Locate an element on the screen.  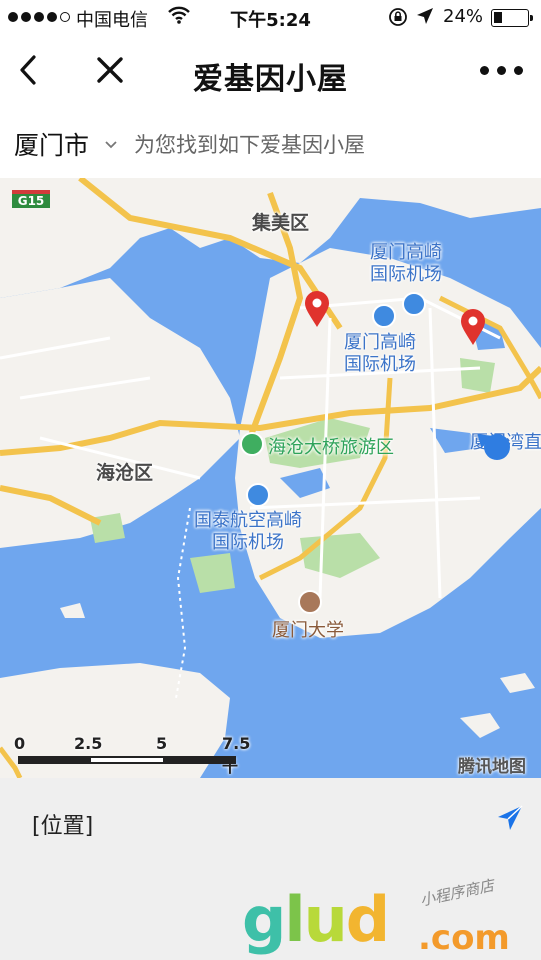
highway-shield: G15 is located at coordinates (31, 199).